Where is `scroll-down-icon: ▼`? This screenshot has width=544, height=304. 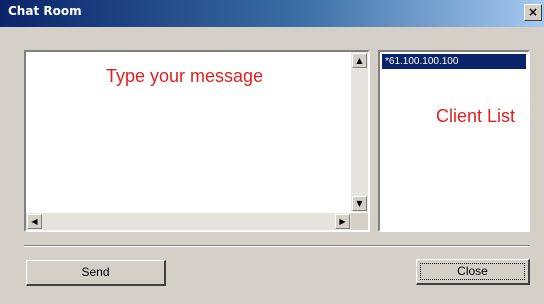
scroll-down-icon: ▼ is located at coordinates (359, 203).